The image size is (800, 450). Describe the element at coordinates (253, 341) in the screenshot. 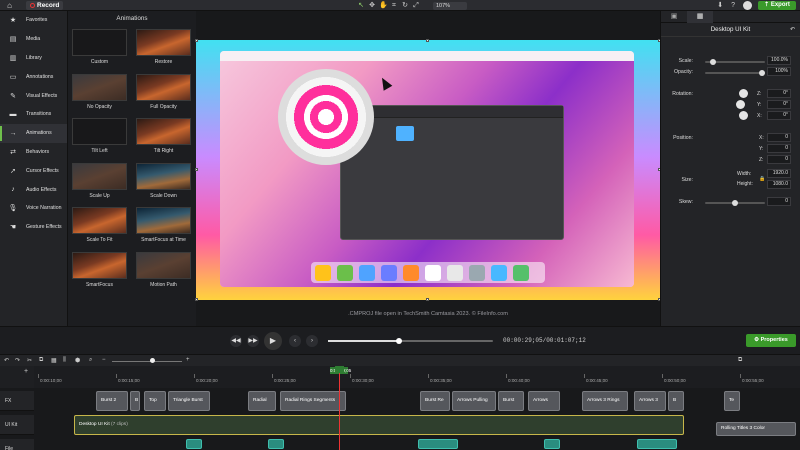

I see `step-forward-icon: ▶▶` at that location.